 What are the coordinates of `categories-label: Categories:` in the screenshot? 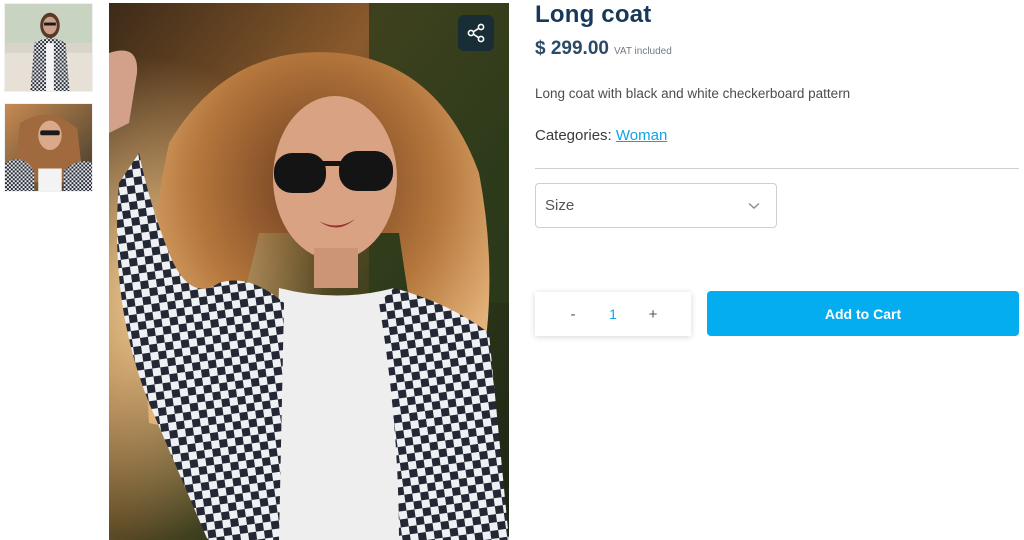 It's located at (573, 135).